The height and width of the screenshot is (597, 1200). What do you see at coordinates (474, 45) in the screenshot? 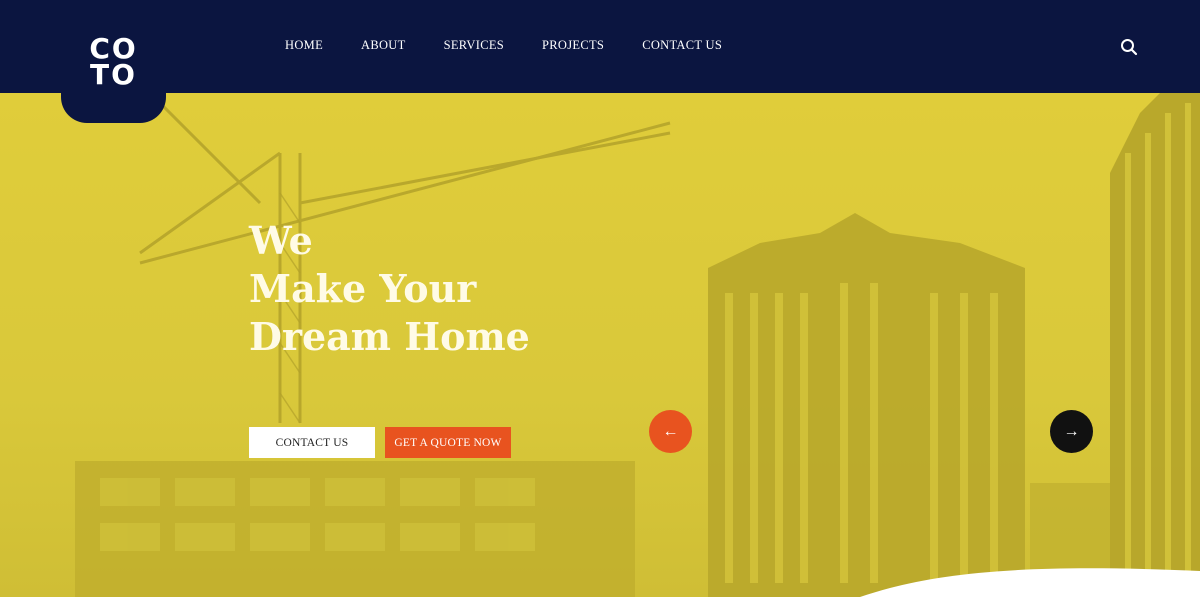
I see `nav-services: SERVICES` at bounding box center [474, 45].